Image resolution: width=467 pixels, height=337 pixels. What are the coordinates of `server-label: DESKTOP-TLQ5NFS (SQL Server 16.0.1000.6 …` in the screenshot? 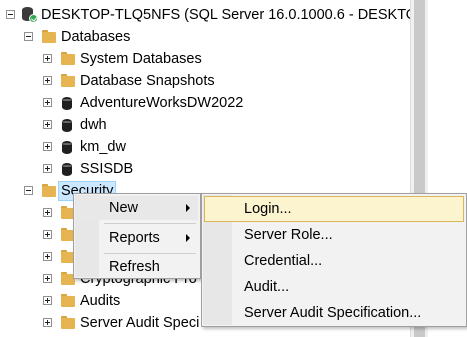 It's located at (225, 15).